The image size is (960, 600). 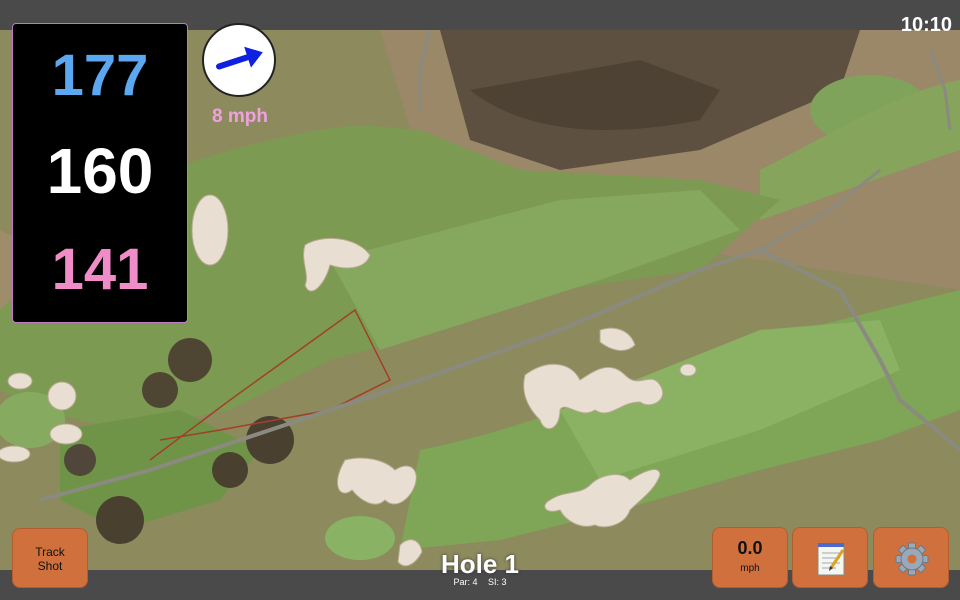 I want to click on notes-button, so click(x=830, y=557).